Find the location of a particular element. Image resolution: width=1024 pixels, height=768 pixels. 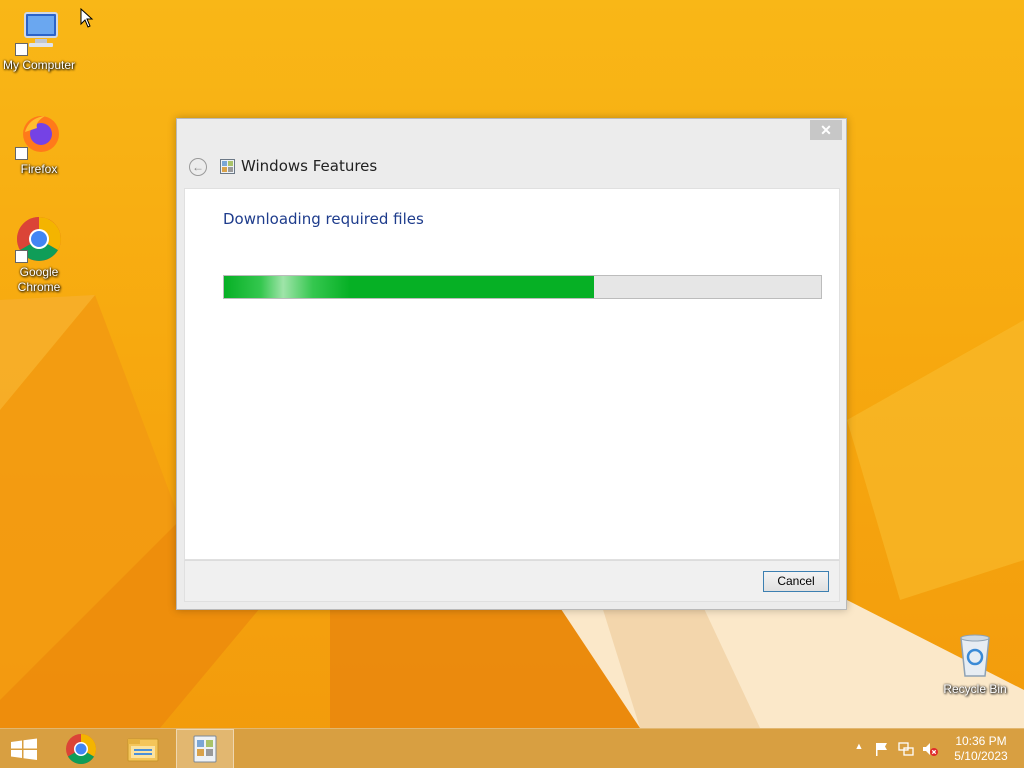

dialog-footer: Cancel is located at coordinates (512, 581).